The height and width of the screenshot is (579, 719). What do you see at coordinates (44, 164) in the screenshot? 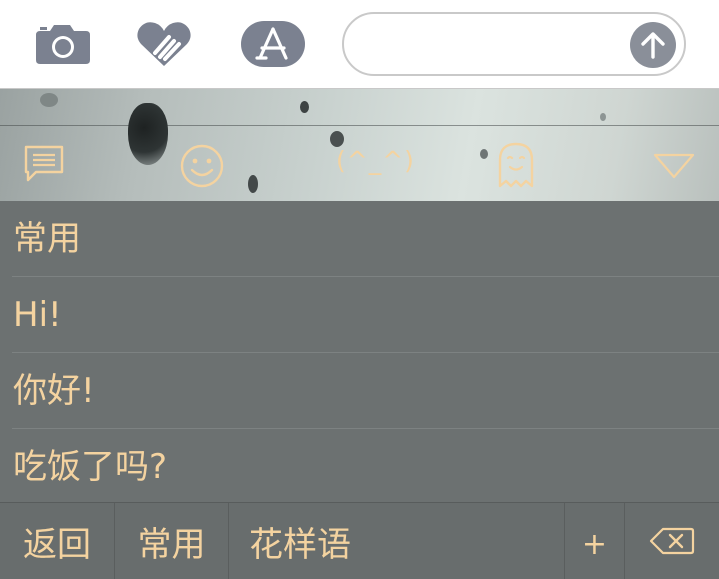
I see `message-icon` at bounding box center [44, 164].